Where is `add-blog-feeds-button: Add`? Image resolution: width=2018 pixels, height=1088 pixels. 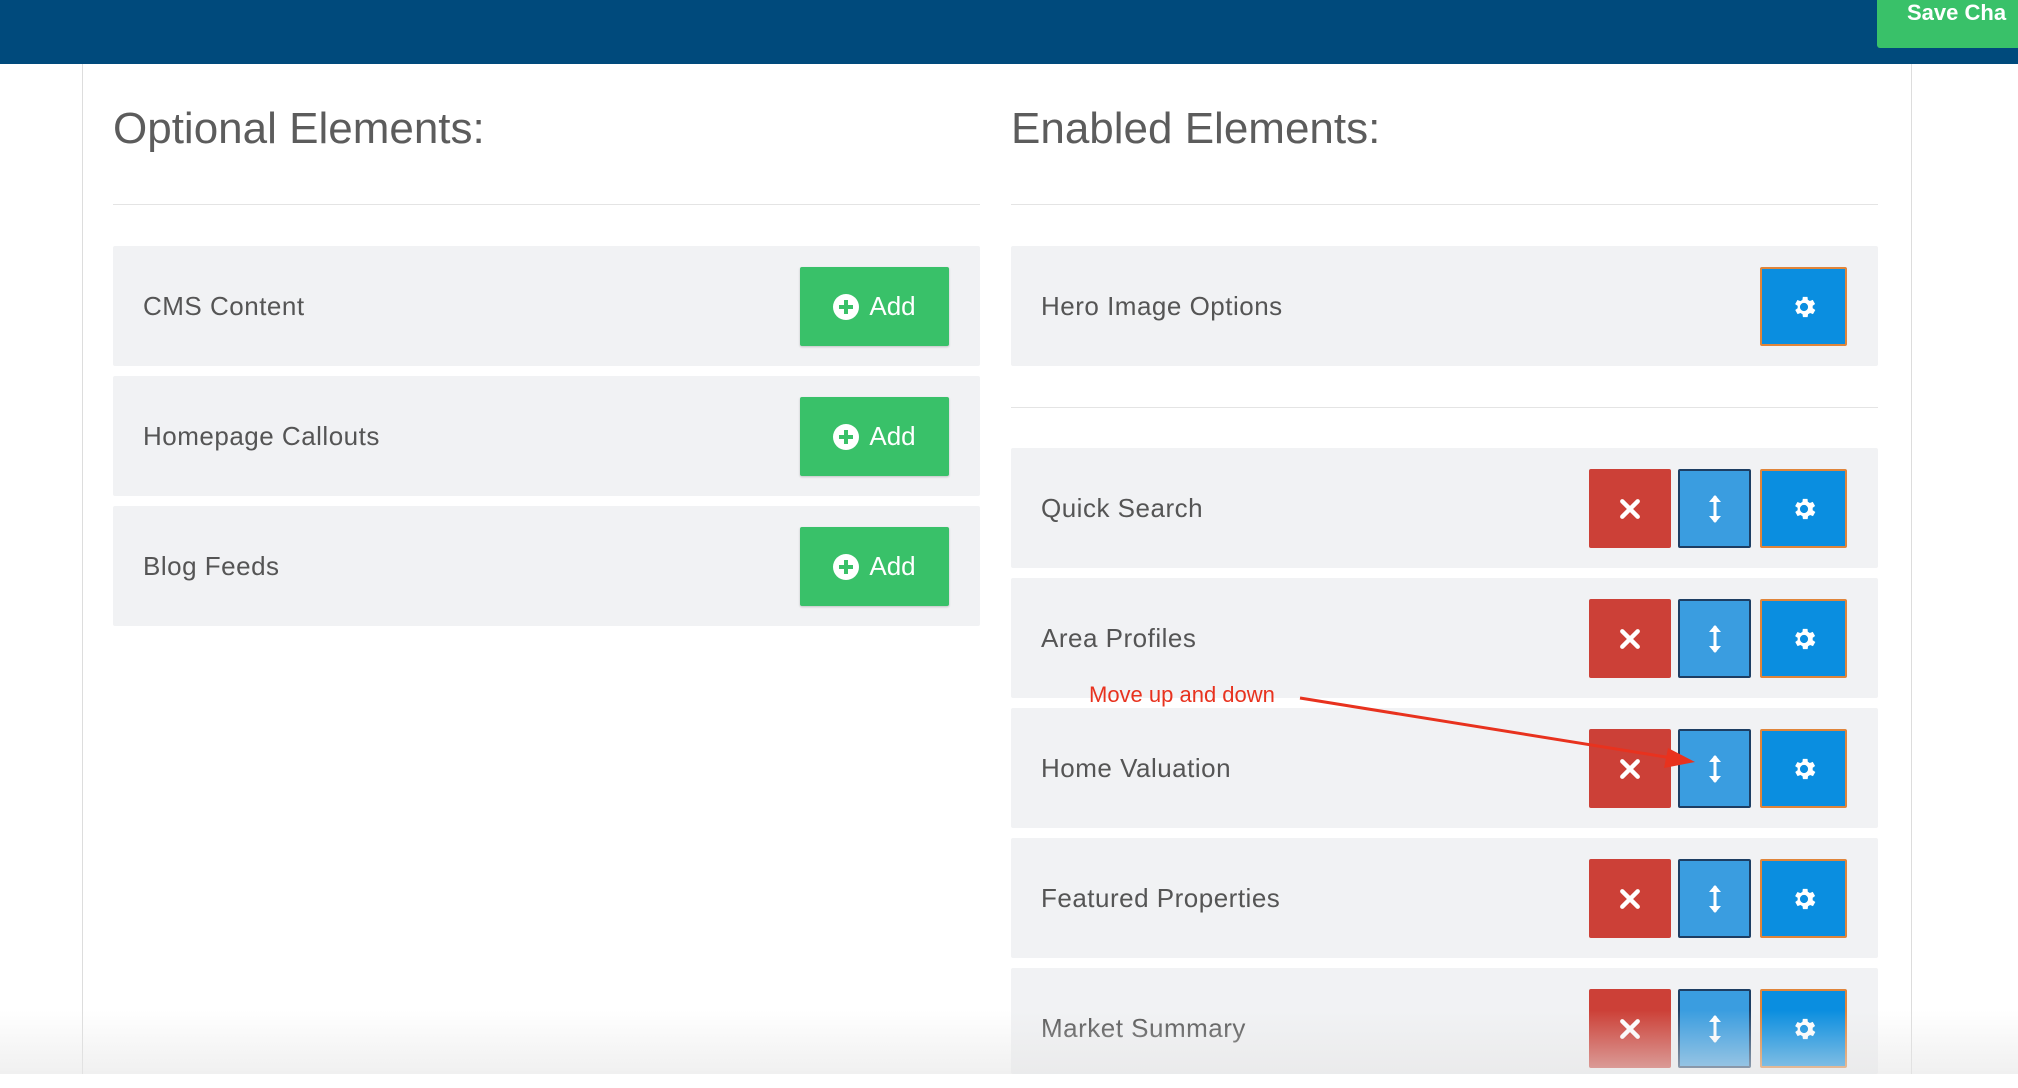 add-blog-feeds-button: Add is located at coordinates (874, 566).